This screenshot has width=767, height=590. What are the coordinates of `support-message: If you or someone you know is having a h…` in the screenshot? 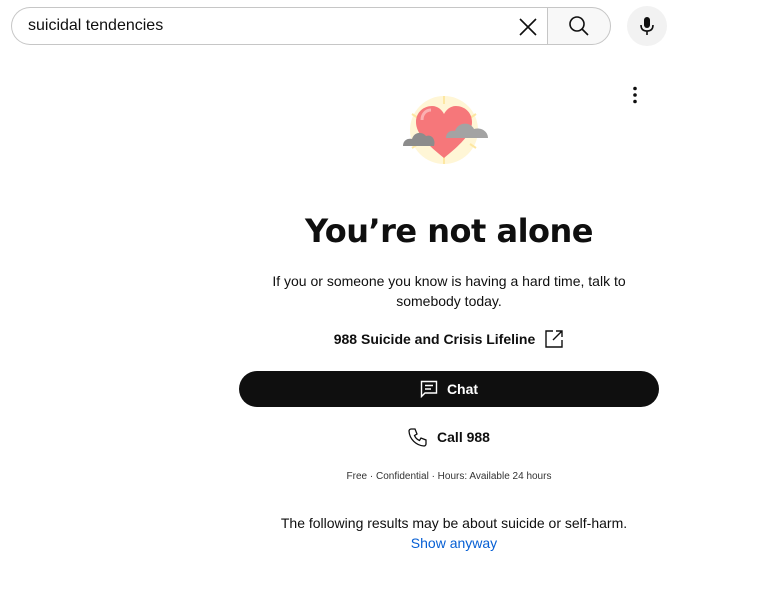 It's located at (449, 291).